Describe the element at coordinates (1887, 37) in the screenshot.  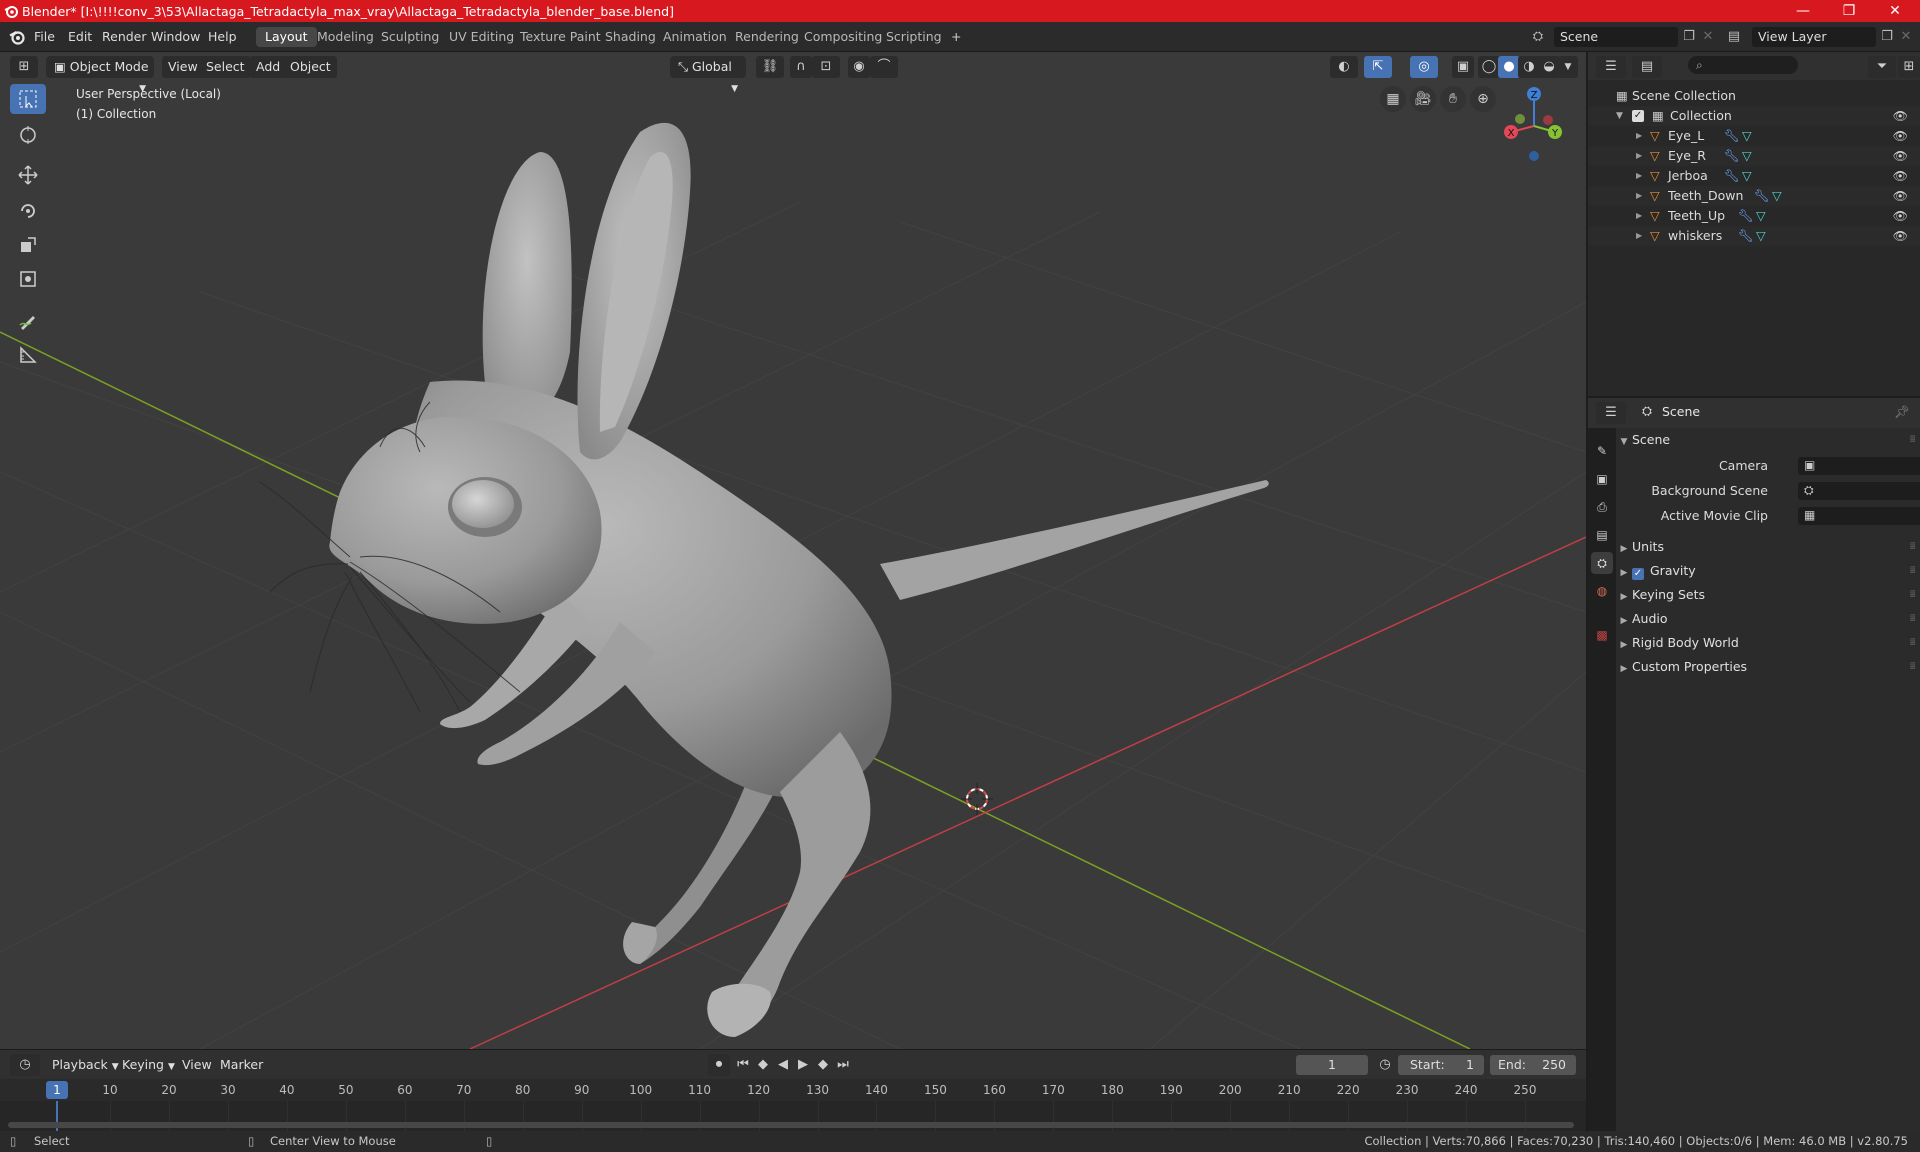
I see `new-view-layer-icon: ❐` at that location.